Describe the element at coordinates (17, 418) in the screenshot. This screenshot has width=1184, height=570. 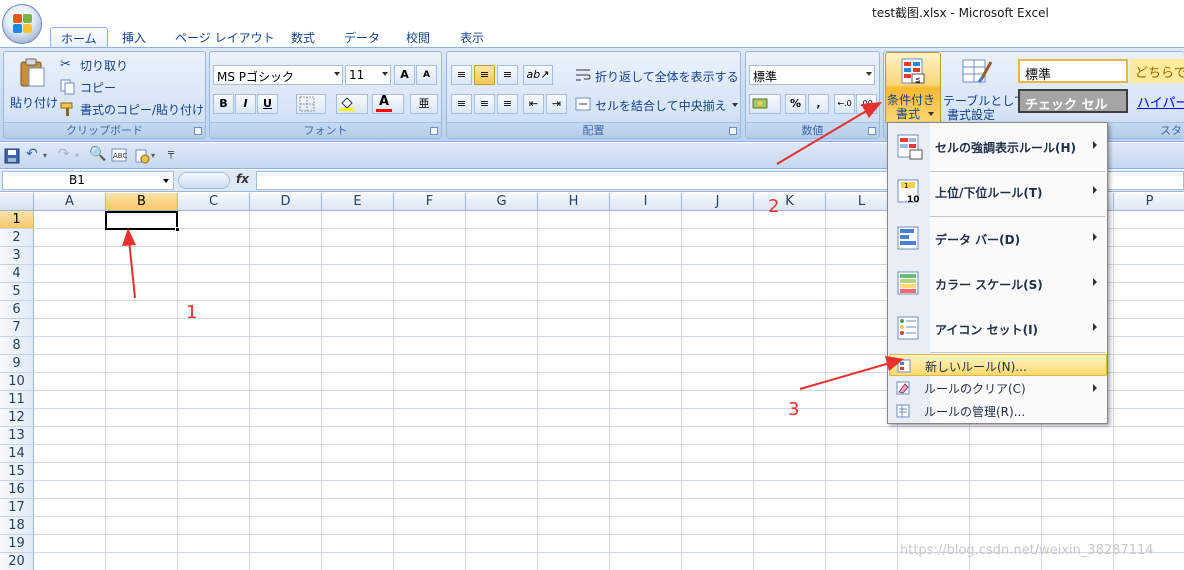
I see `row-header-12: 12` at that location.